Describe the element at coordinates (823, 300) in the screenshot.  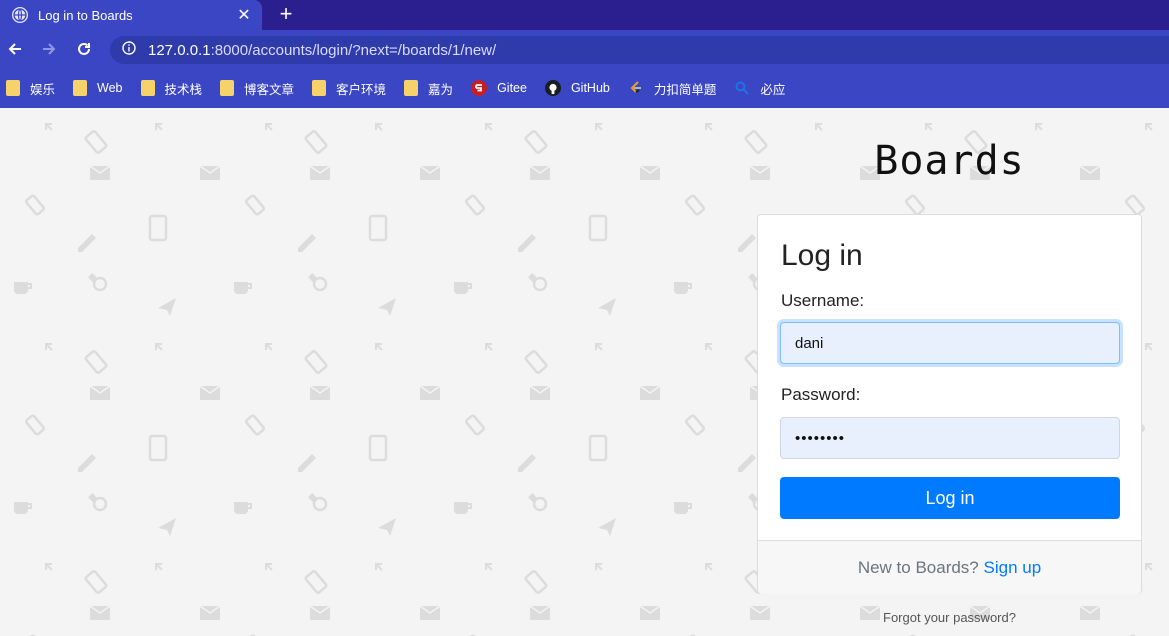
I see `username-label: Username:` at that location.